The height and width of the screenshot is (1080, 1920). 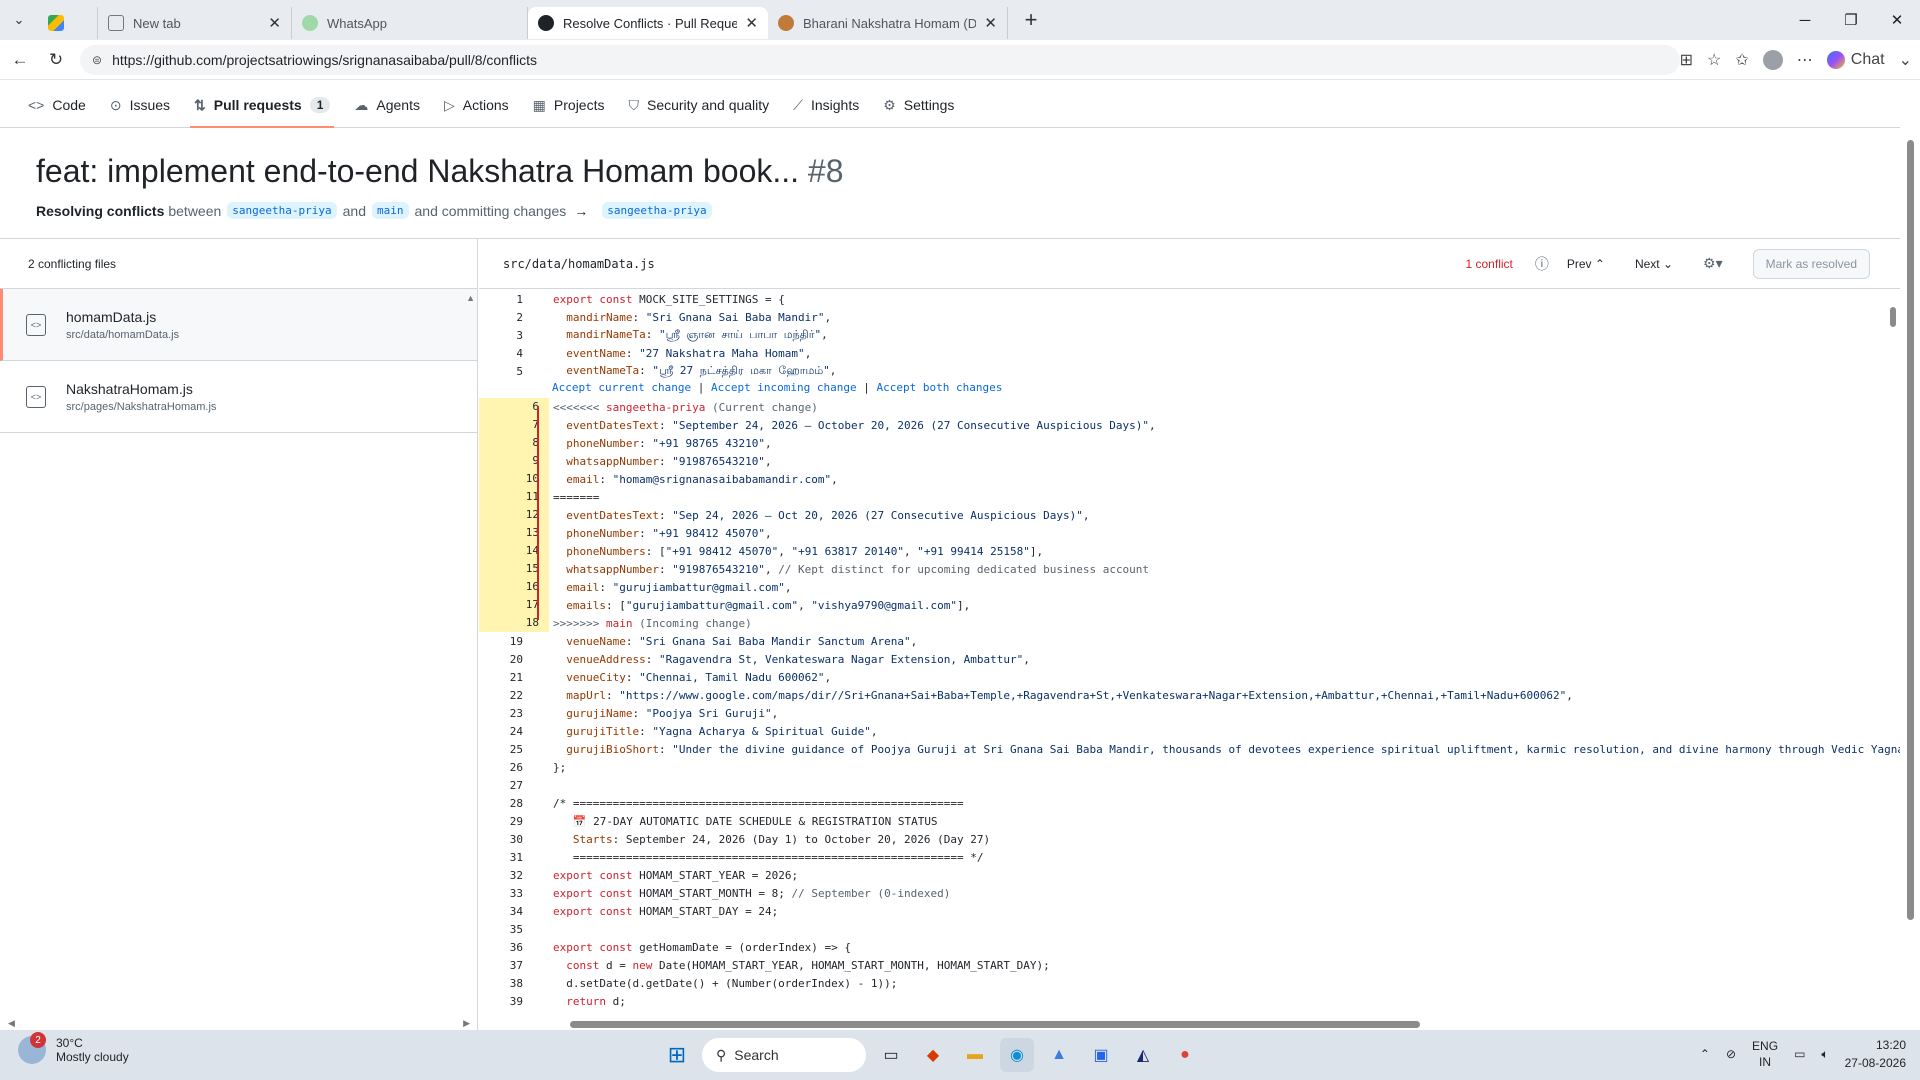 What do you see at coordinates (1897, 20) in the screenshot?
I see `close-window-icon: ✕` at bounding box center [1897, 20].